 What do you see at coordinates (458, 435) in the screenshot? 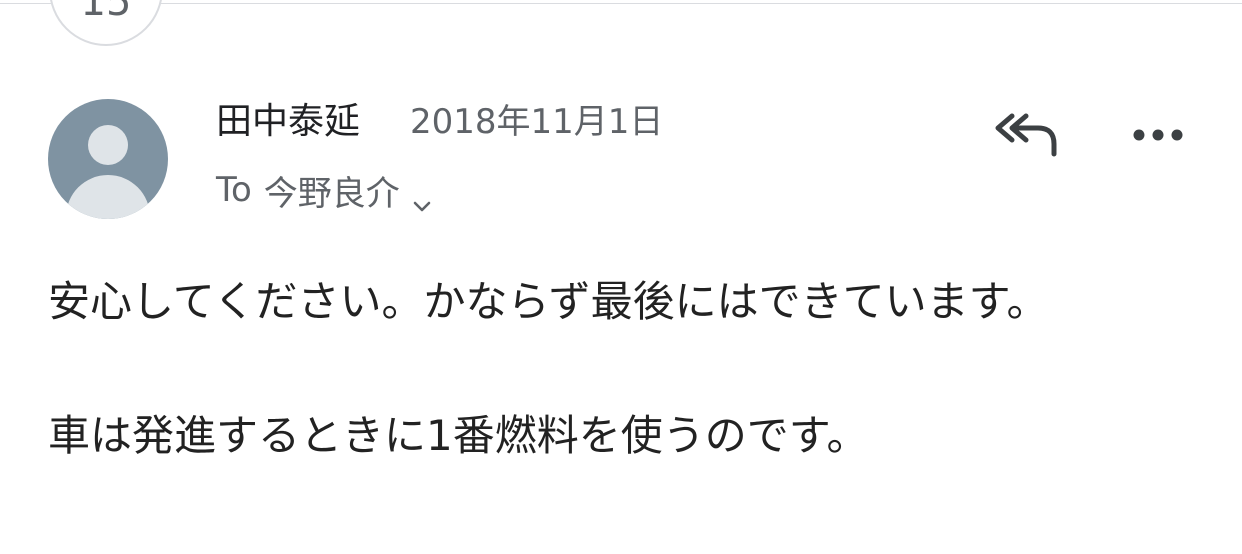
I see `message-body-line: 車は発進するときに1番燃料を使うのです。` at bounding box center [458, 435].